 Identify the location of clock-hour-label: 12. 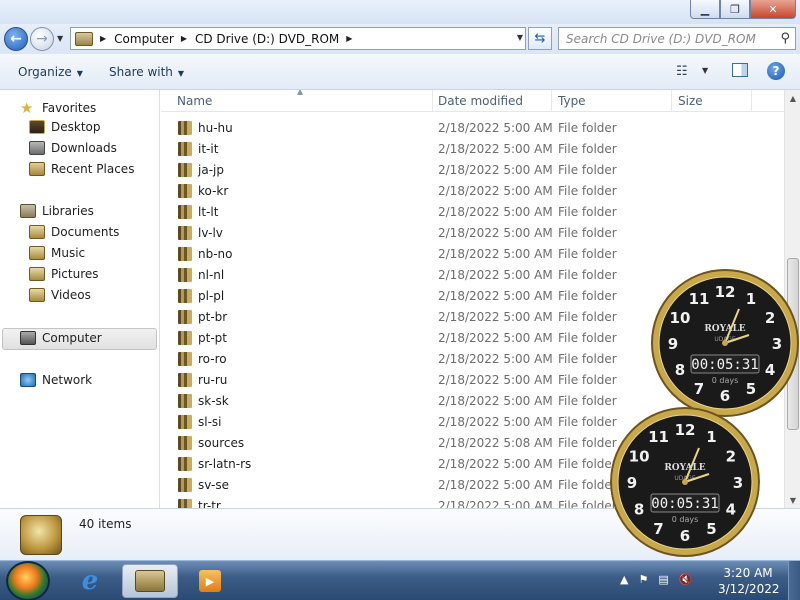
(725, 292).